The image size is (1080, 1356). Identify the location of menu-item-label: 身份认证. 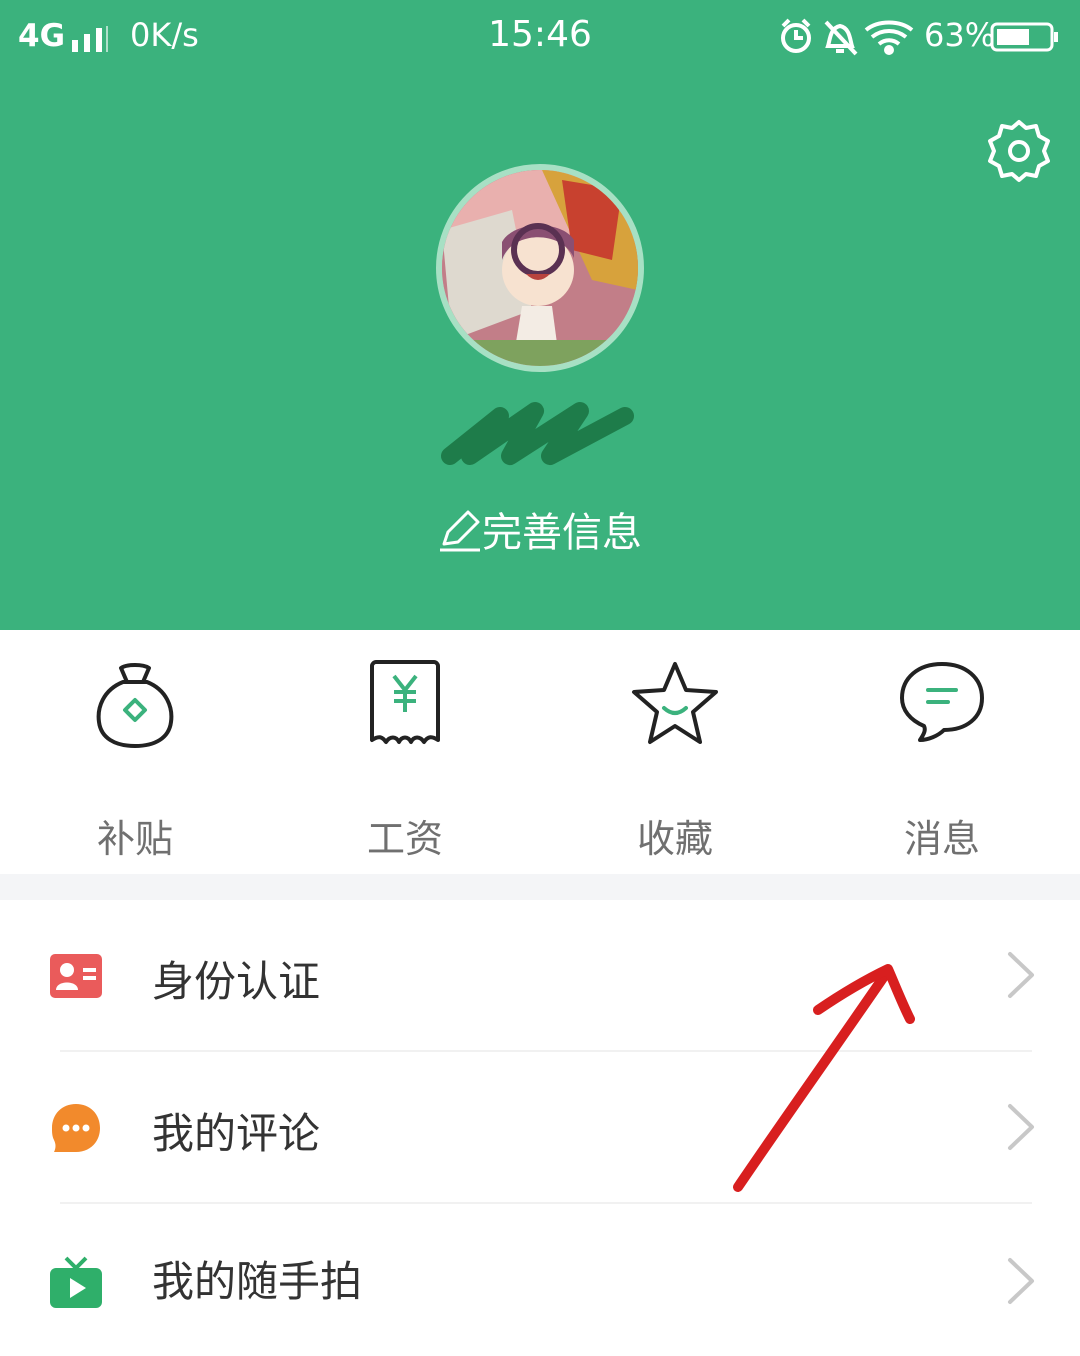
(236, 981).